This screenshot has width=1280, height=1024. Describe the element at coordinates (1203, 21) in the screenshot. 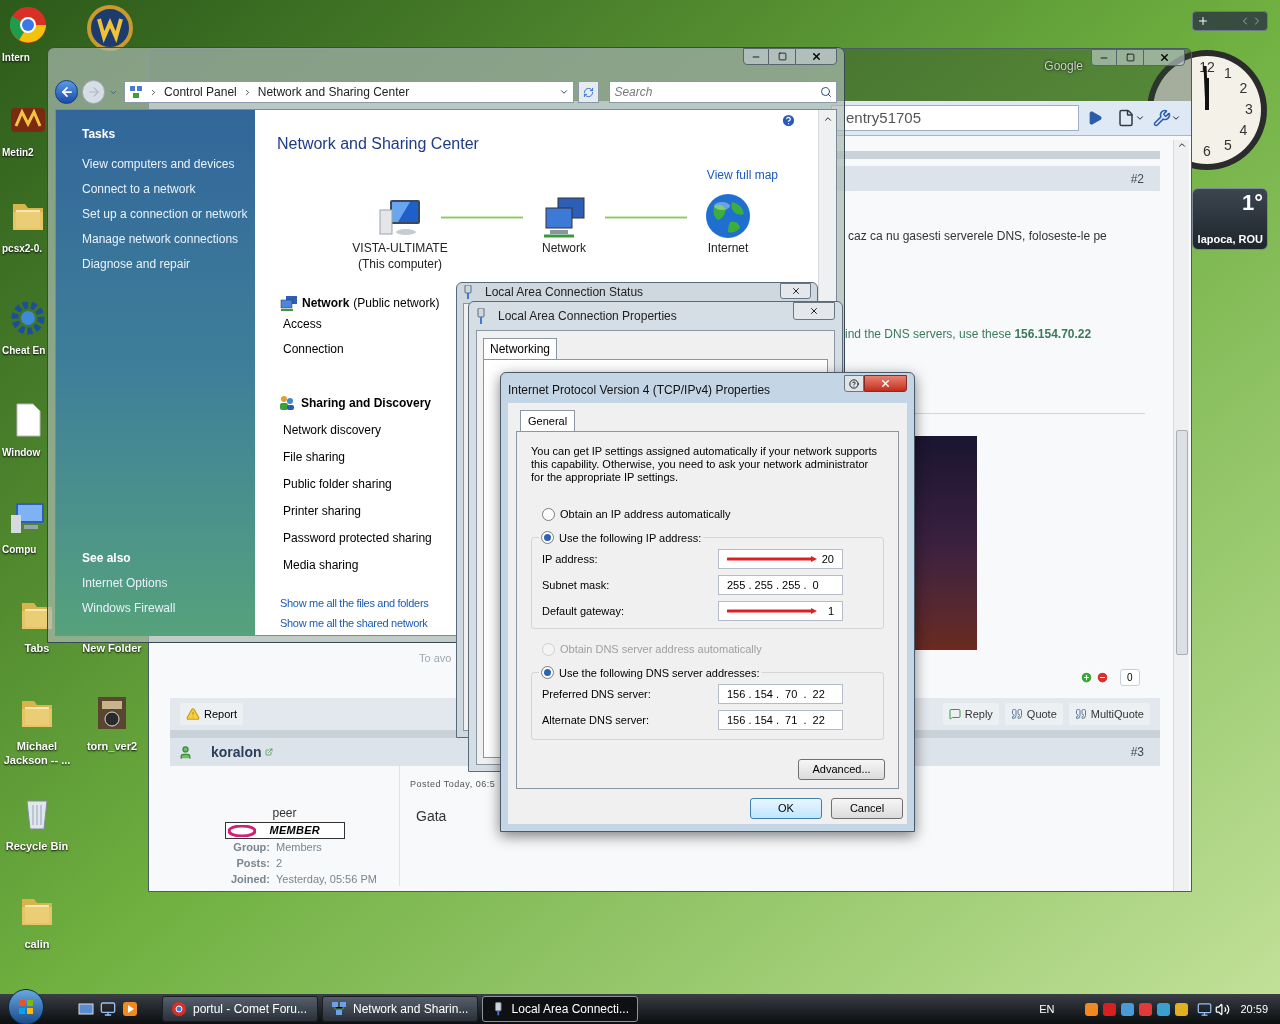

I see `add-gadget-icon` at that location.